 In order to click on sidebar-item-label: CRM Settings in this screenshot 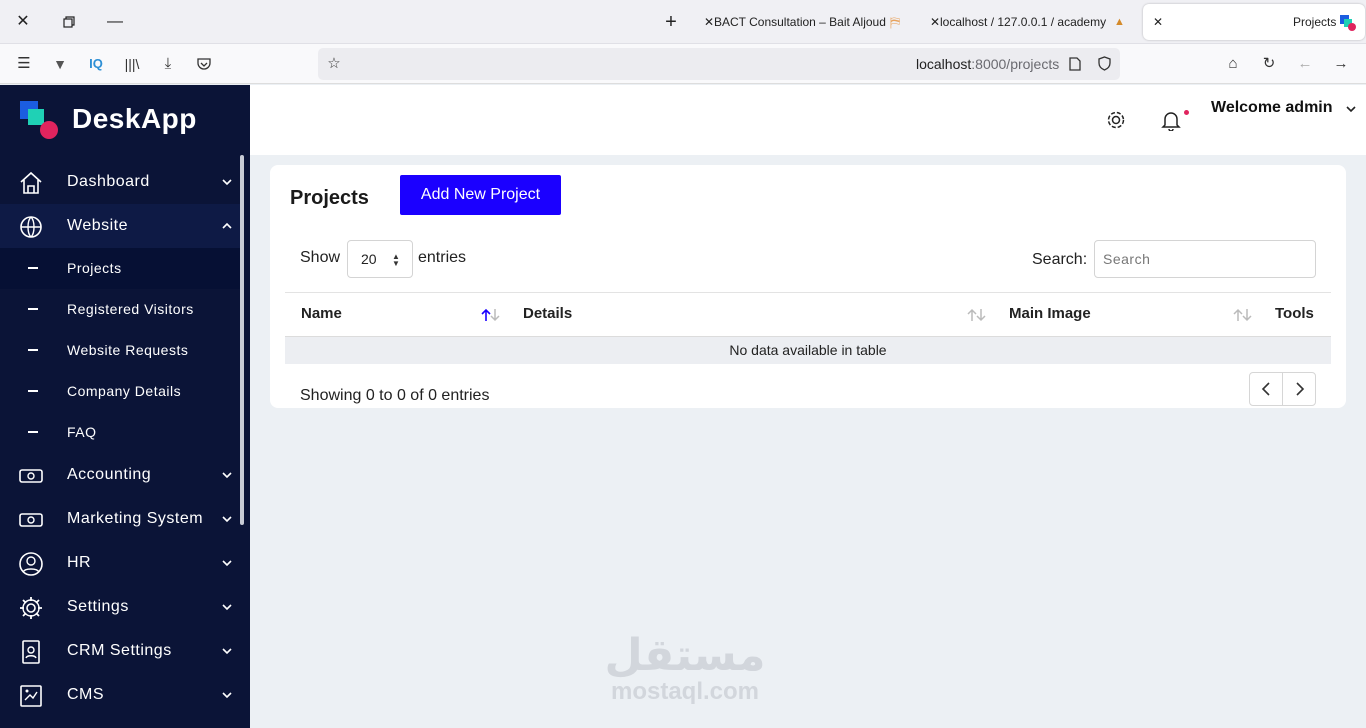, I will do `click(119, 650)`.